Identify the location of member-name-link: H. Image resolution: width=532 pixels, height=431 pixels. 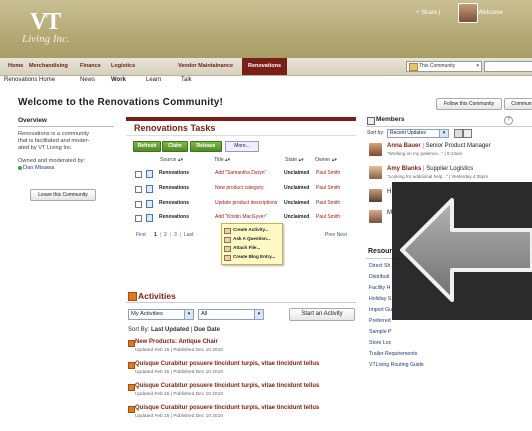
(389, 192).